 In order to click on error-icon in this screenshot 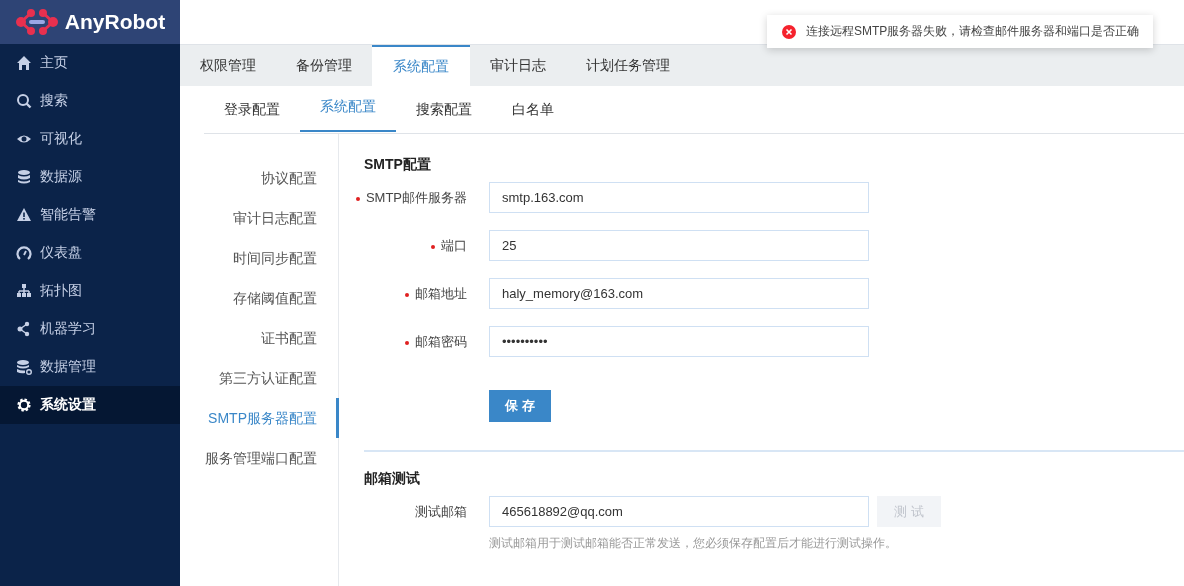, I will do `click(789, 31)`.